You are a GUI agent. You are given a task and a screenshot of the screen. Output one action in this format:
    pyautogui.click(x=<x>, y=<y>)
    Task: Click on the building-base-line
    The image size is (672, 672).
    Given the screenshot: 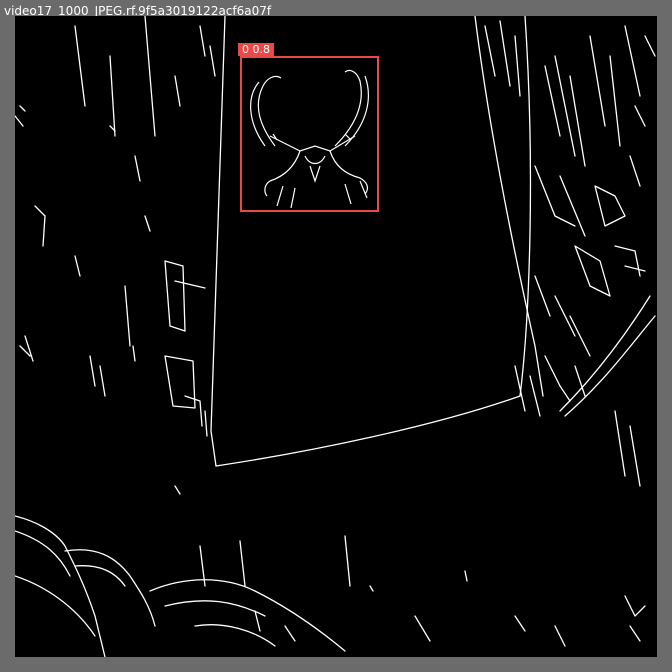 What is the action you would take?
    pyautogui.click(x=368, y=431)
    